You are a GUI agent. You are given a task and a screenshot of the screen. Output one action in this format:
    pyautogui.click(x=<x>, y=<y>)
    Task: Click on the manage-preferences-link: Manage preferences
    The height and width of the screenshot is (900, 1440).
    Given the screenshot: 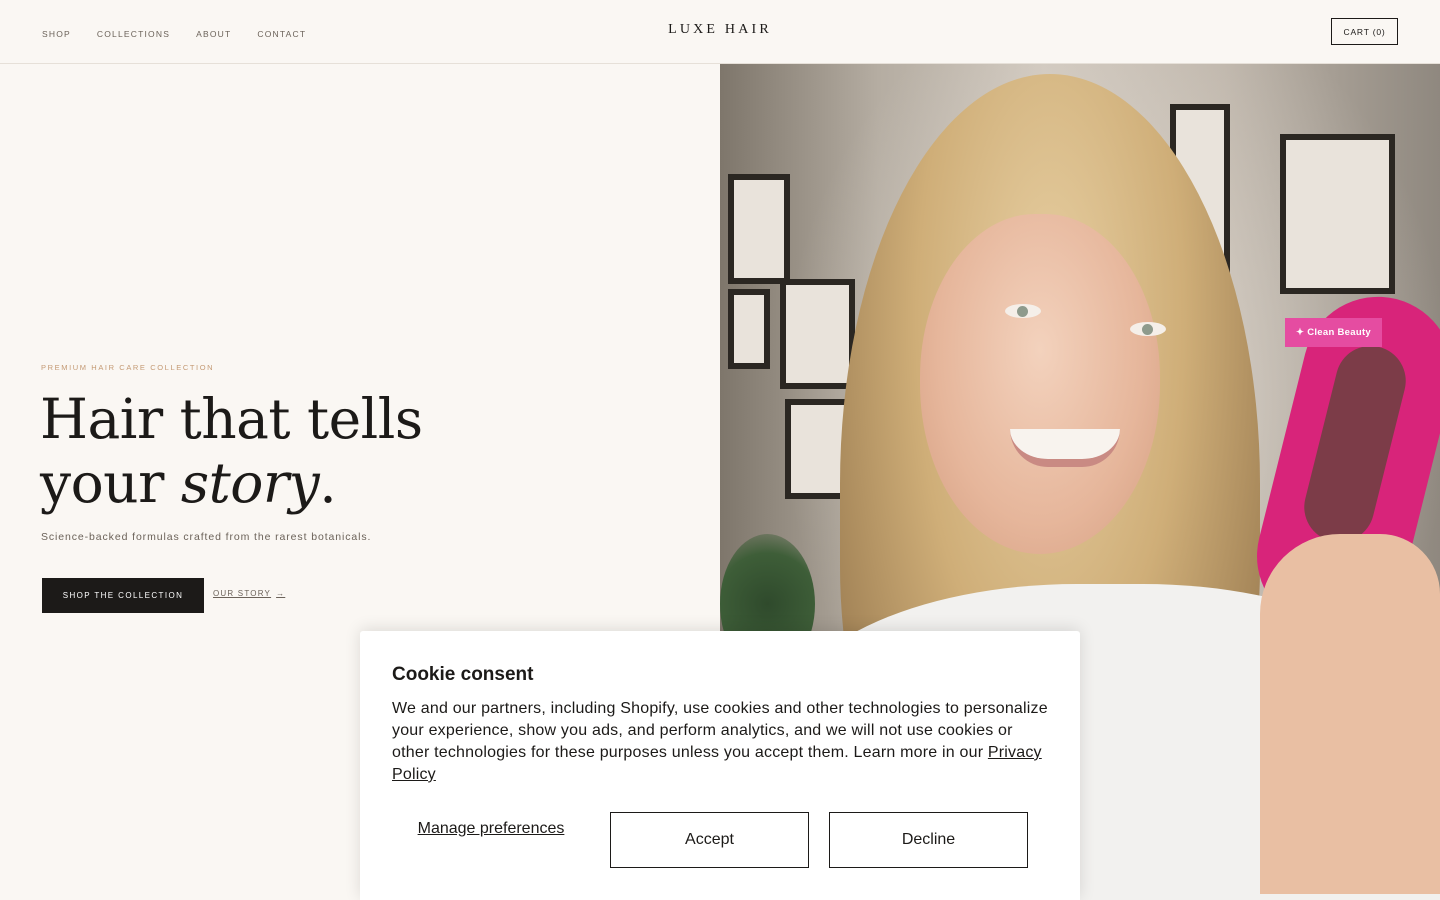 What is the action you would take?
    pyautogui.click(x=491, y=829)
    